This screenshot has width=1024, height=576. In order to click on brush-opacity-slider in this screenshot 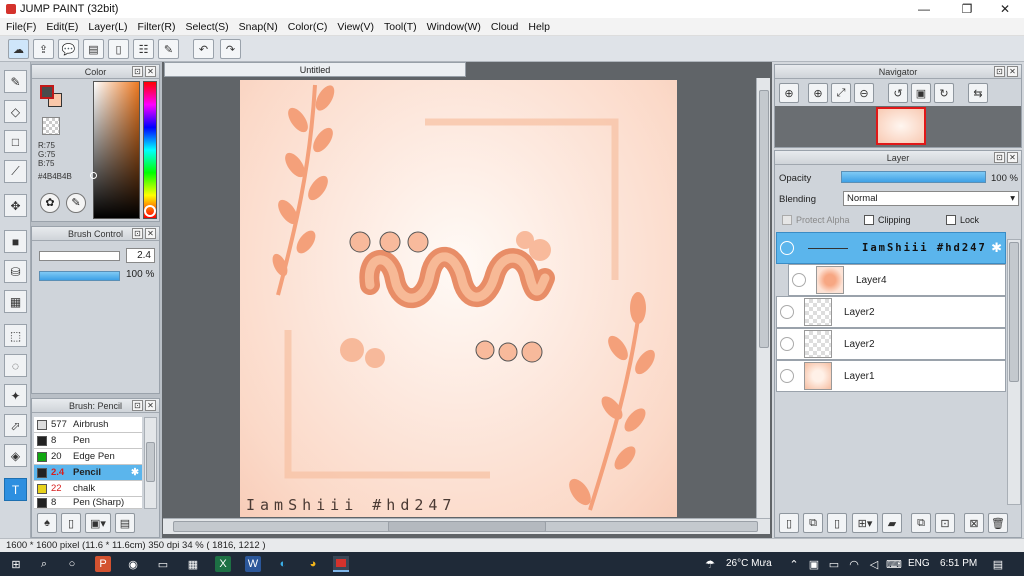, I will do `click(79, 276)`.